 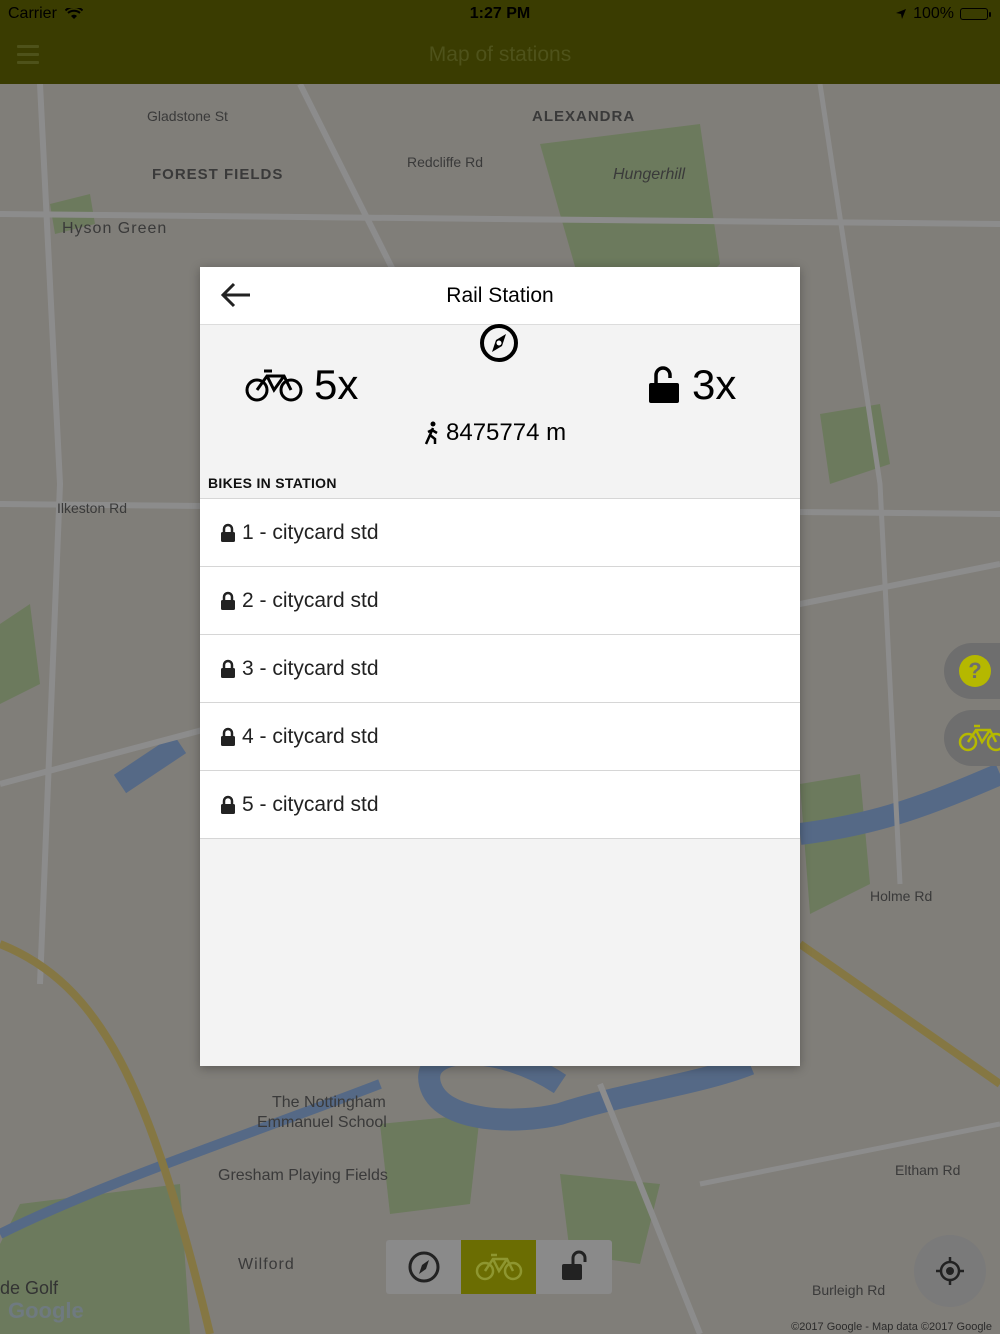 I want to click on crosshair-icon, so click(x=950, y=1271).